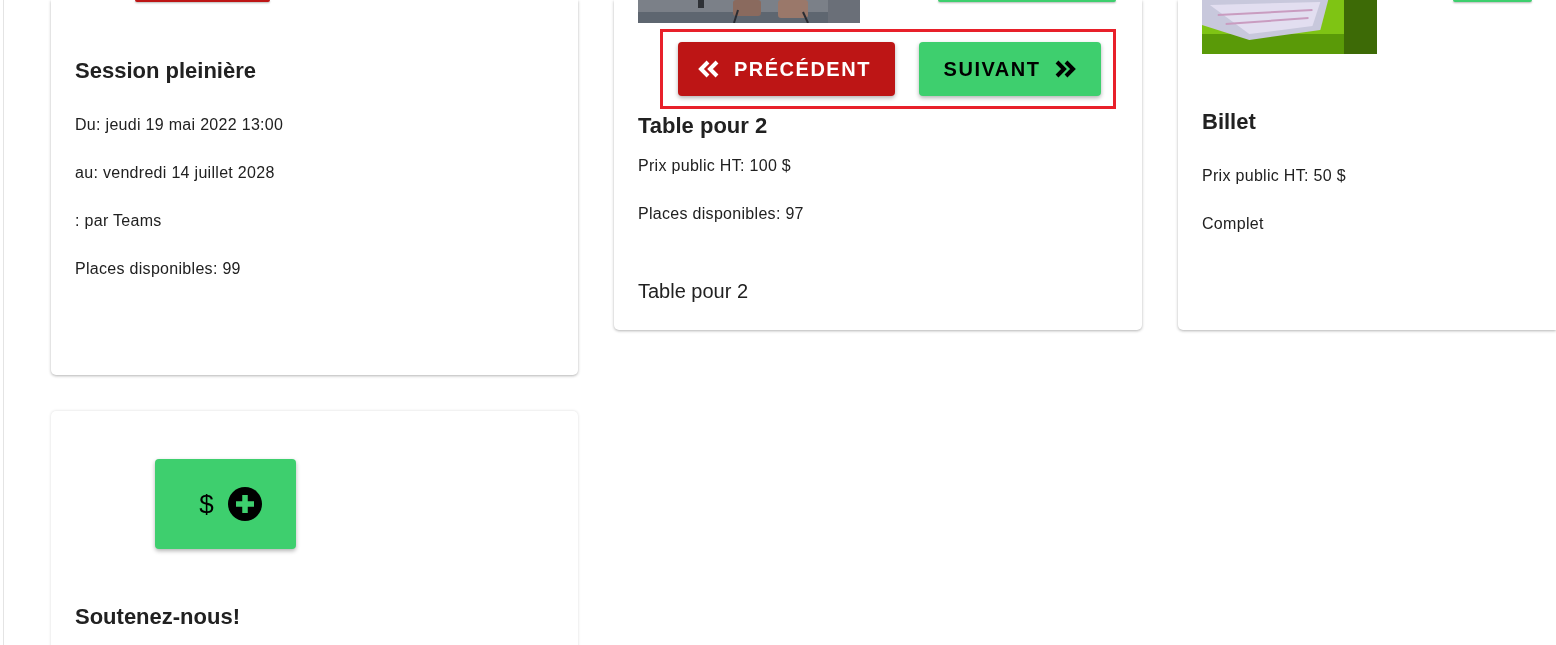 This screenshot has width=1556, height=645. I want to click on card-text: au: vendredi 14 juillet 2028, so click(175, 173).